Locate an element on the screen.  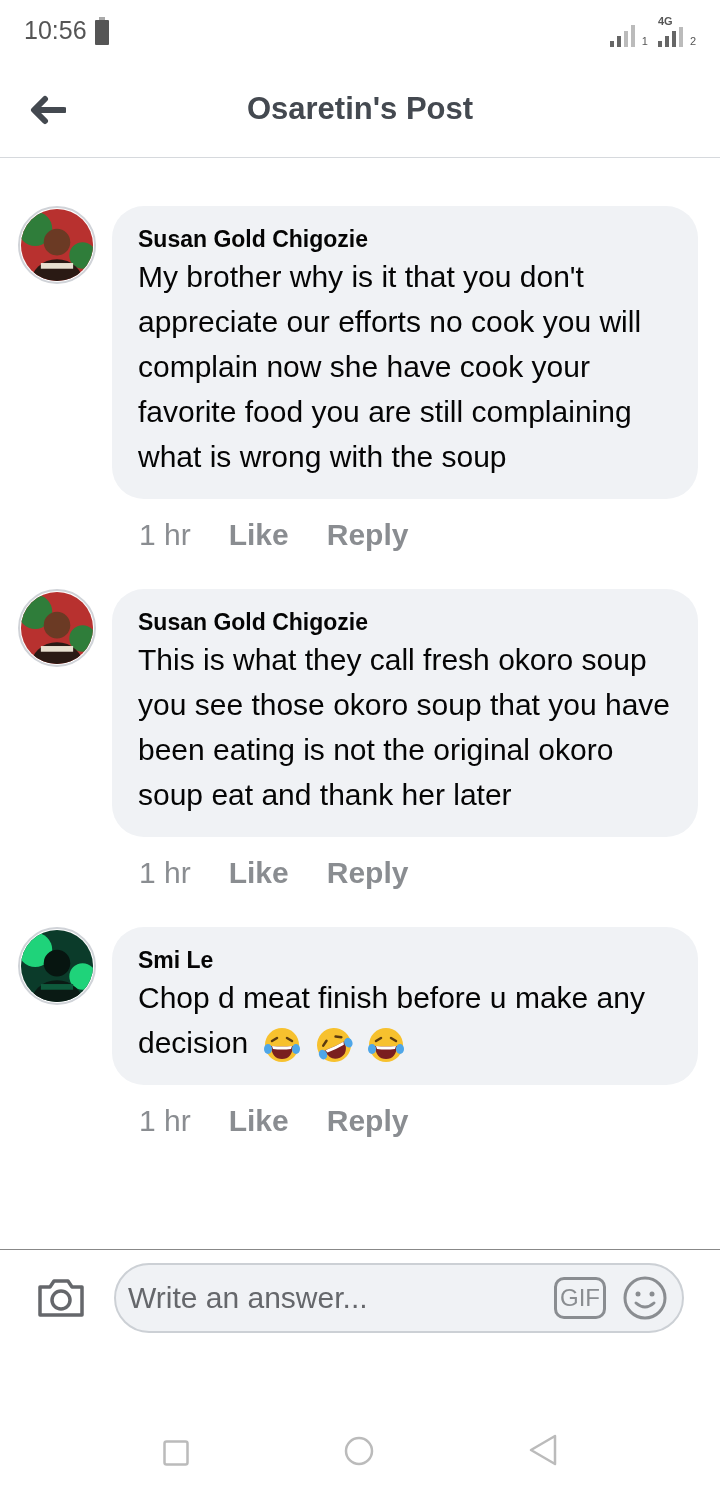
comment-text: This is what they call fresh okoro soup you see those okoro soup that you have been eating is not the original okoro soup eat and thank her later is located at coordinates (405, 727).